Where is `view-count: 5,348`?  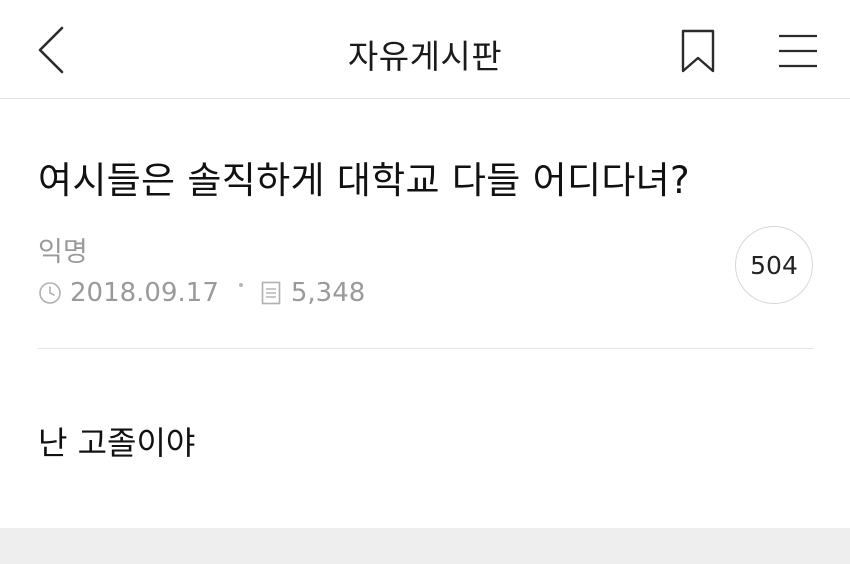
view-count: 5,348 is located at coordinates (328, 293).